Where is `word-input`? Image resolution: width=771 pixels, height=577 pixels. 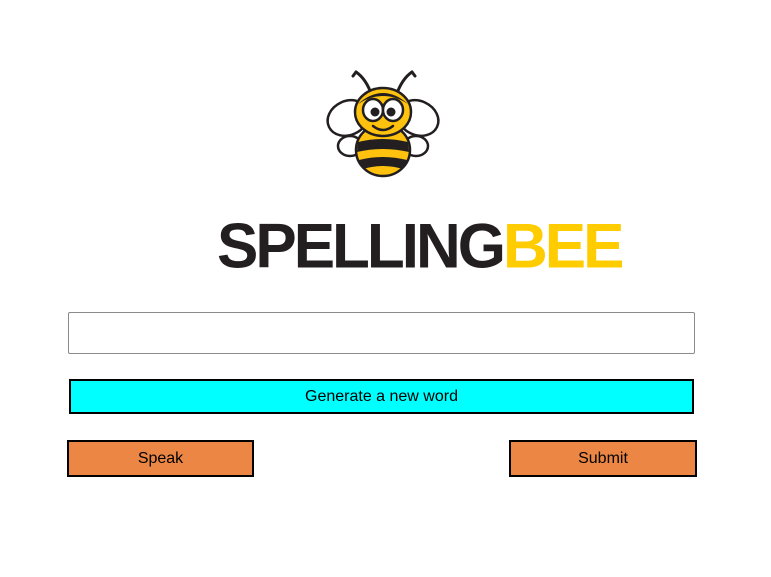
word-input is located at coordinates (381, 333).